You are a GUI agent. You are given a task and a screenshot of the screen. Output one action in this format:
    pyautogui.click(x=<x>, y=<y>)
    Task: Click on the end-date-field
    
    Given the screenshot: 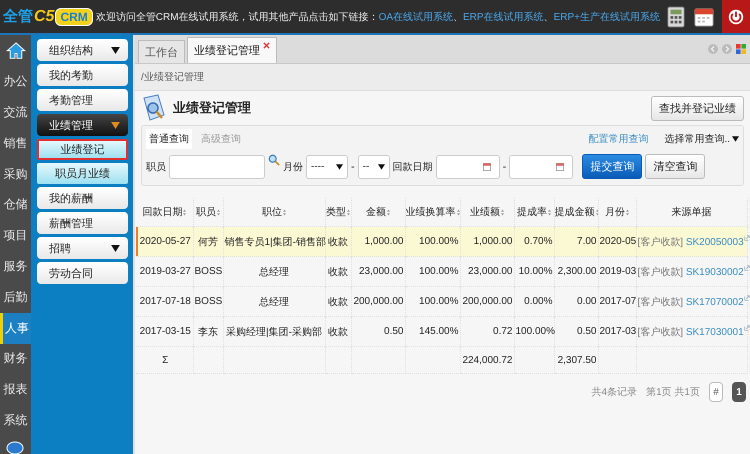 What is the action you would take?
    pyautogui.click(x=541, y=166)
    